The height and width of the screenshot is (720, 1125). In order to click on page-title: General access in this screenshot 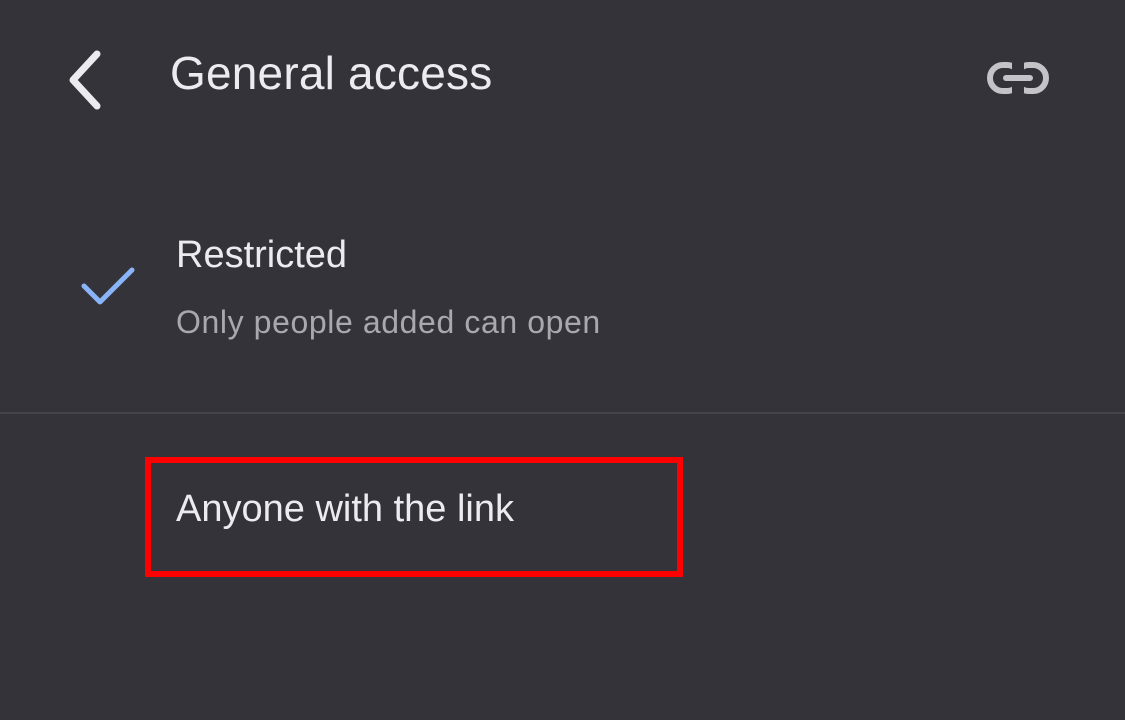, I will do `click(331, 73)`.